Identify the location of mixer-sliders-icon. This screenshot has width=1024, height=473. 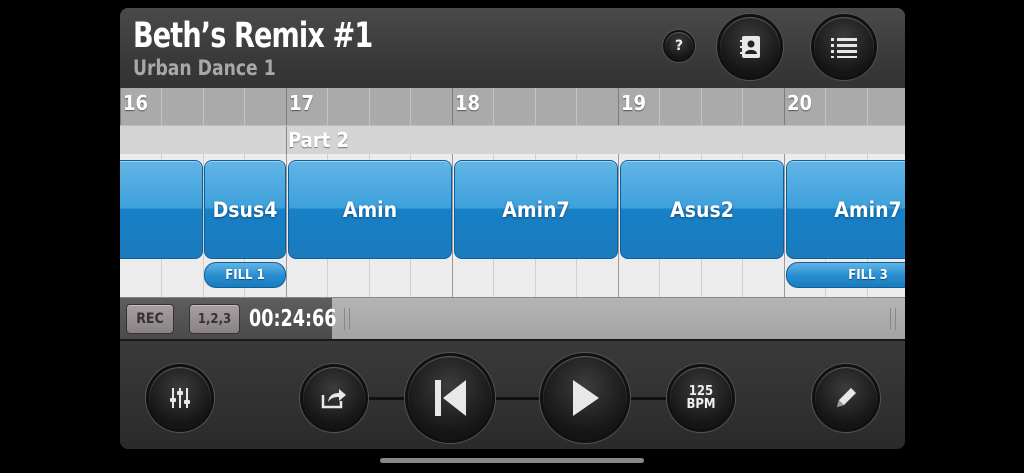
(180, 398).